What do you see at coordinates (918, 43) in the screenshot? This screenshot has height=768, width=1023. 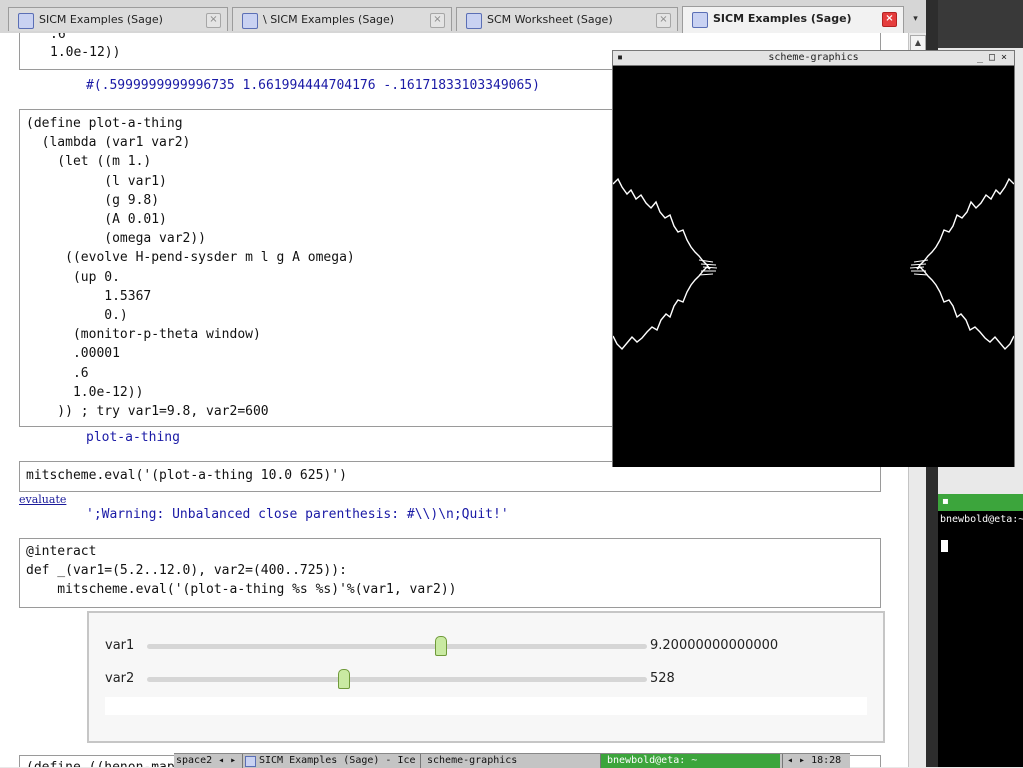 I see `scroll-up-icon: ▲` at bounding box center [918, 43].